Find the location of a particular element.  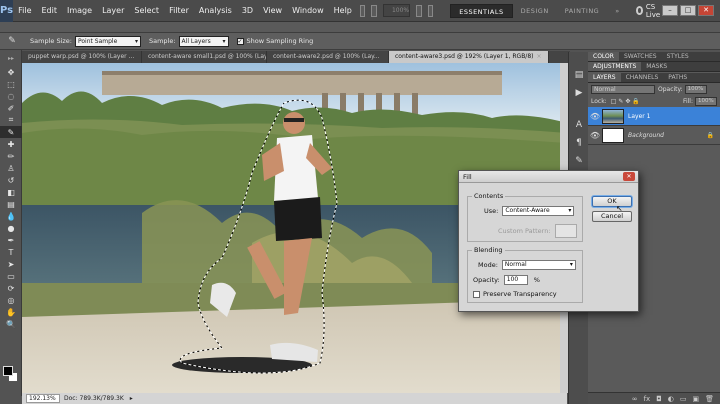

path-selection-tool-icon: ➤ is located at coordinates (11, 264).